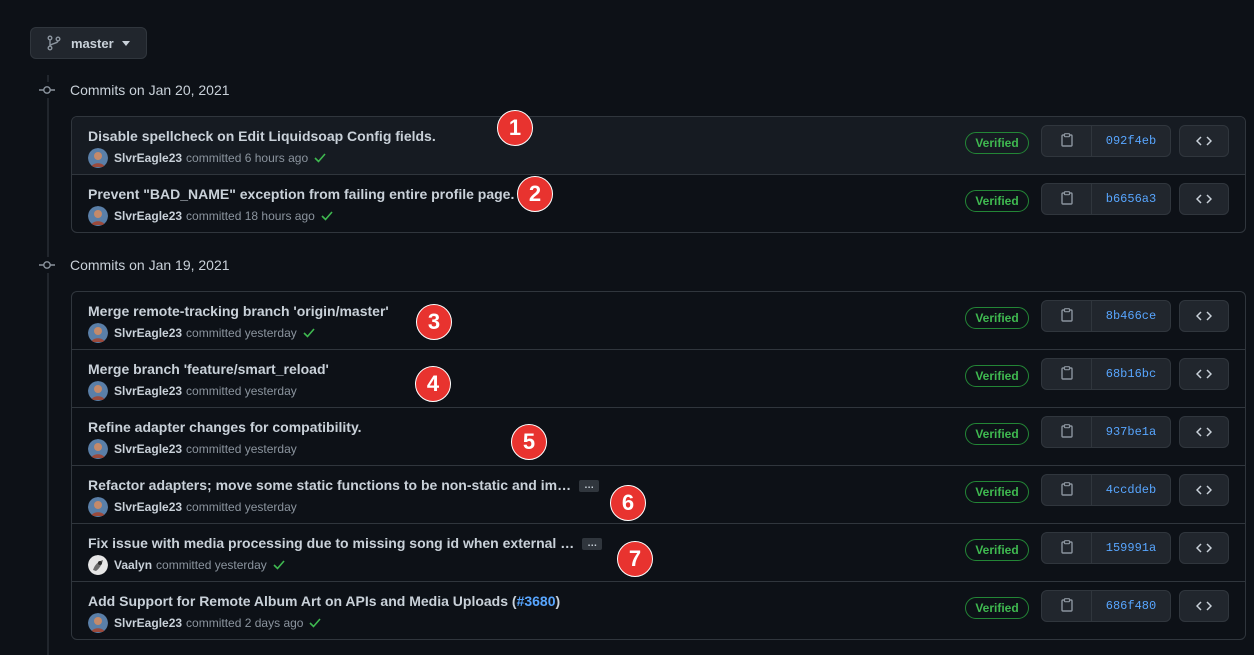 The width and height of the screenshot is (1254, 655). I want to click on annotation-marker-7: 7, so click(635, 559).